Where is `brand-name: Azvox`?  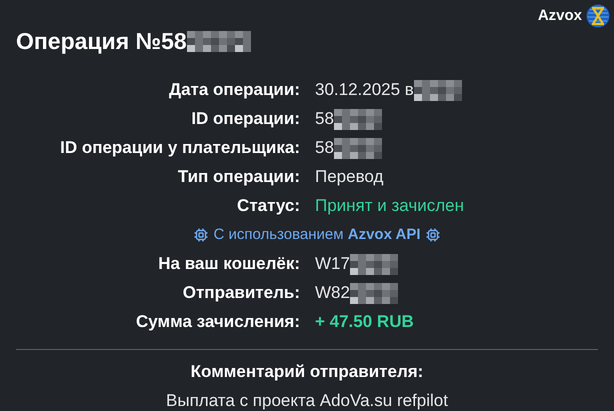
brand-name: Azvox is located at coordinates (560, 16).